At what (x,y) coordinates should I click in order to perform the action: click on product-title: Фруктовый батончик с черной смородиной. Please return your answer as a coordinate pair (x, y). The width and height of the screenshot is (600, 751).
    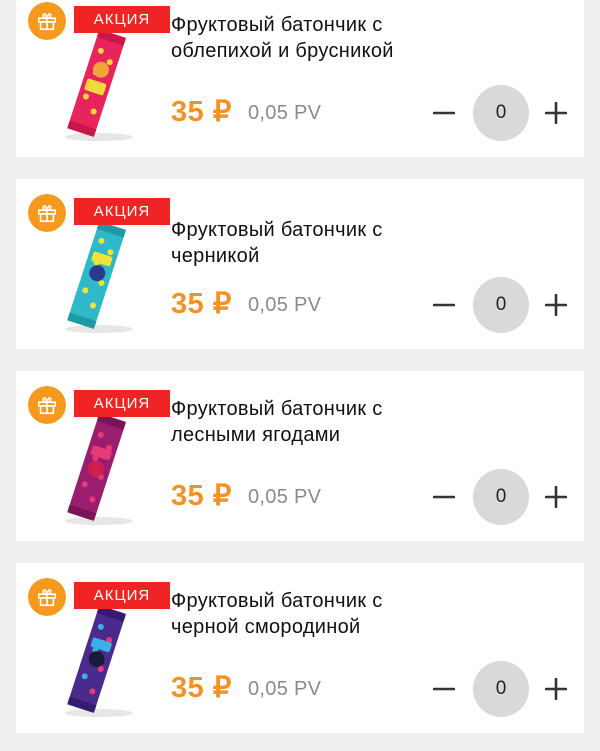
    Looking at the image, I should click on (321, 614).